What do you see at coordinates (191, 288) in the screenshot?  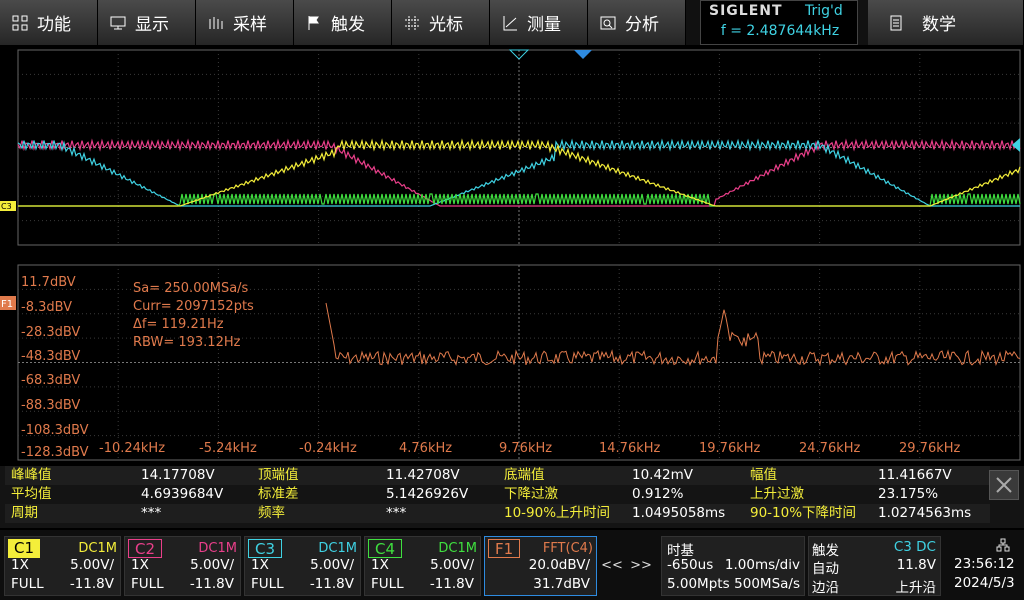 I see `fft-info-sample-rate: Sa= 250.00MSa/s` at bounding box center [191, 288].